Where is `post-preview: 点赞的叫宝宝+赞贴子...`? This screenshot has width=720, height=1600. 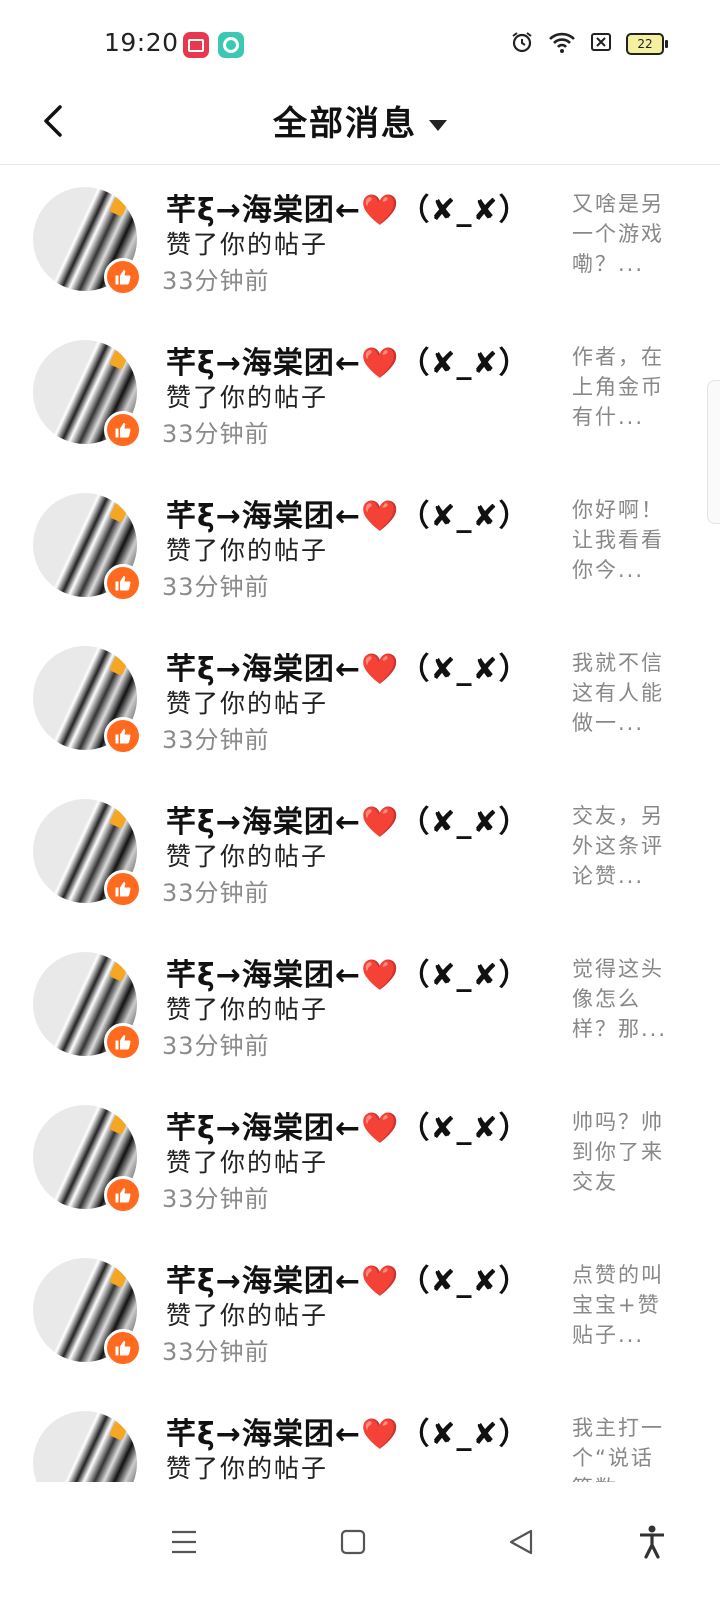
post-preview: 点赞的叫宝宝+赞贴子... is located at coordinates (622, 1305).